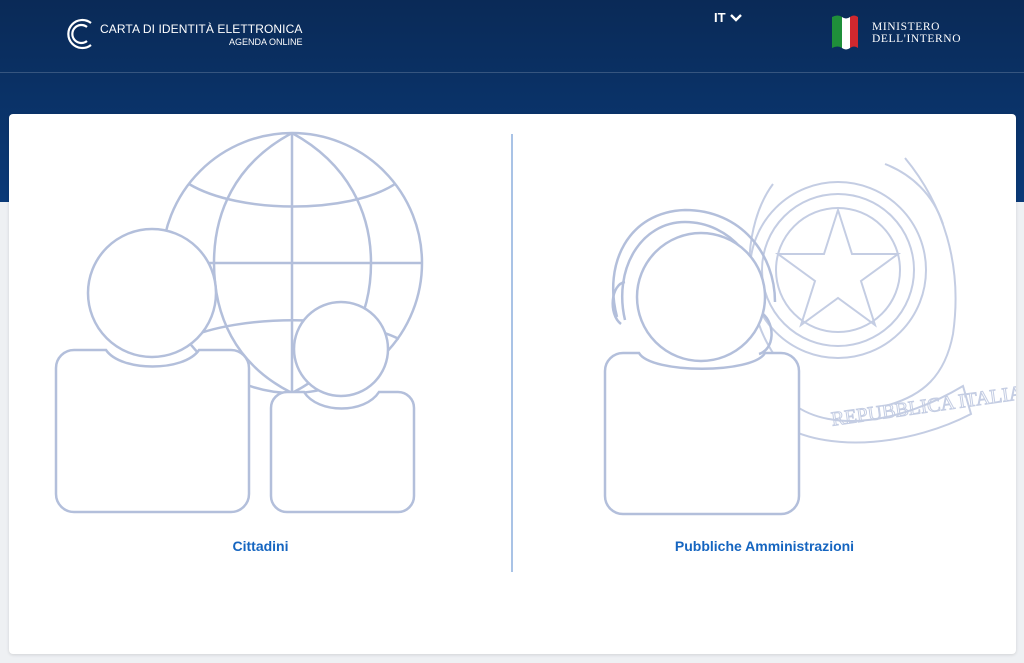 This screenshot has height=663, width=1024. I want to click on ministry-name-line1: MINISTERO, so click(906, 26).